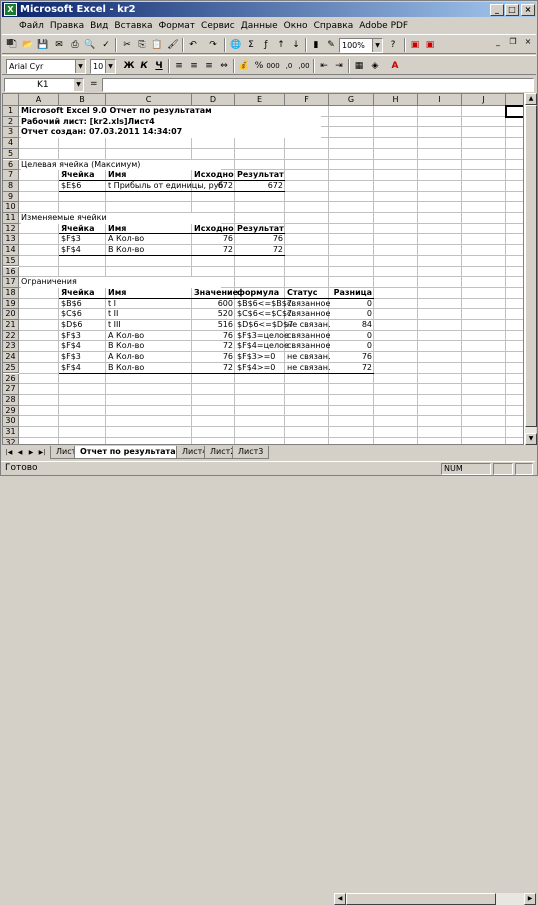 This screenshot has width=538, height=905. I want to click on row-header: 27, so click(11, 389).